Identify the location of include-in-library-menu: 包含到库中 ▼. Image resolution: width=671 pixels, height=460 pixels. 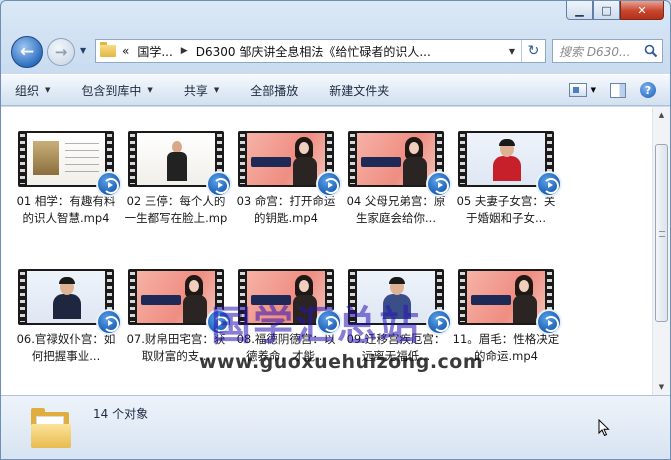
(116, 90).